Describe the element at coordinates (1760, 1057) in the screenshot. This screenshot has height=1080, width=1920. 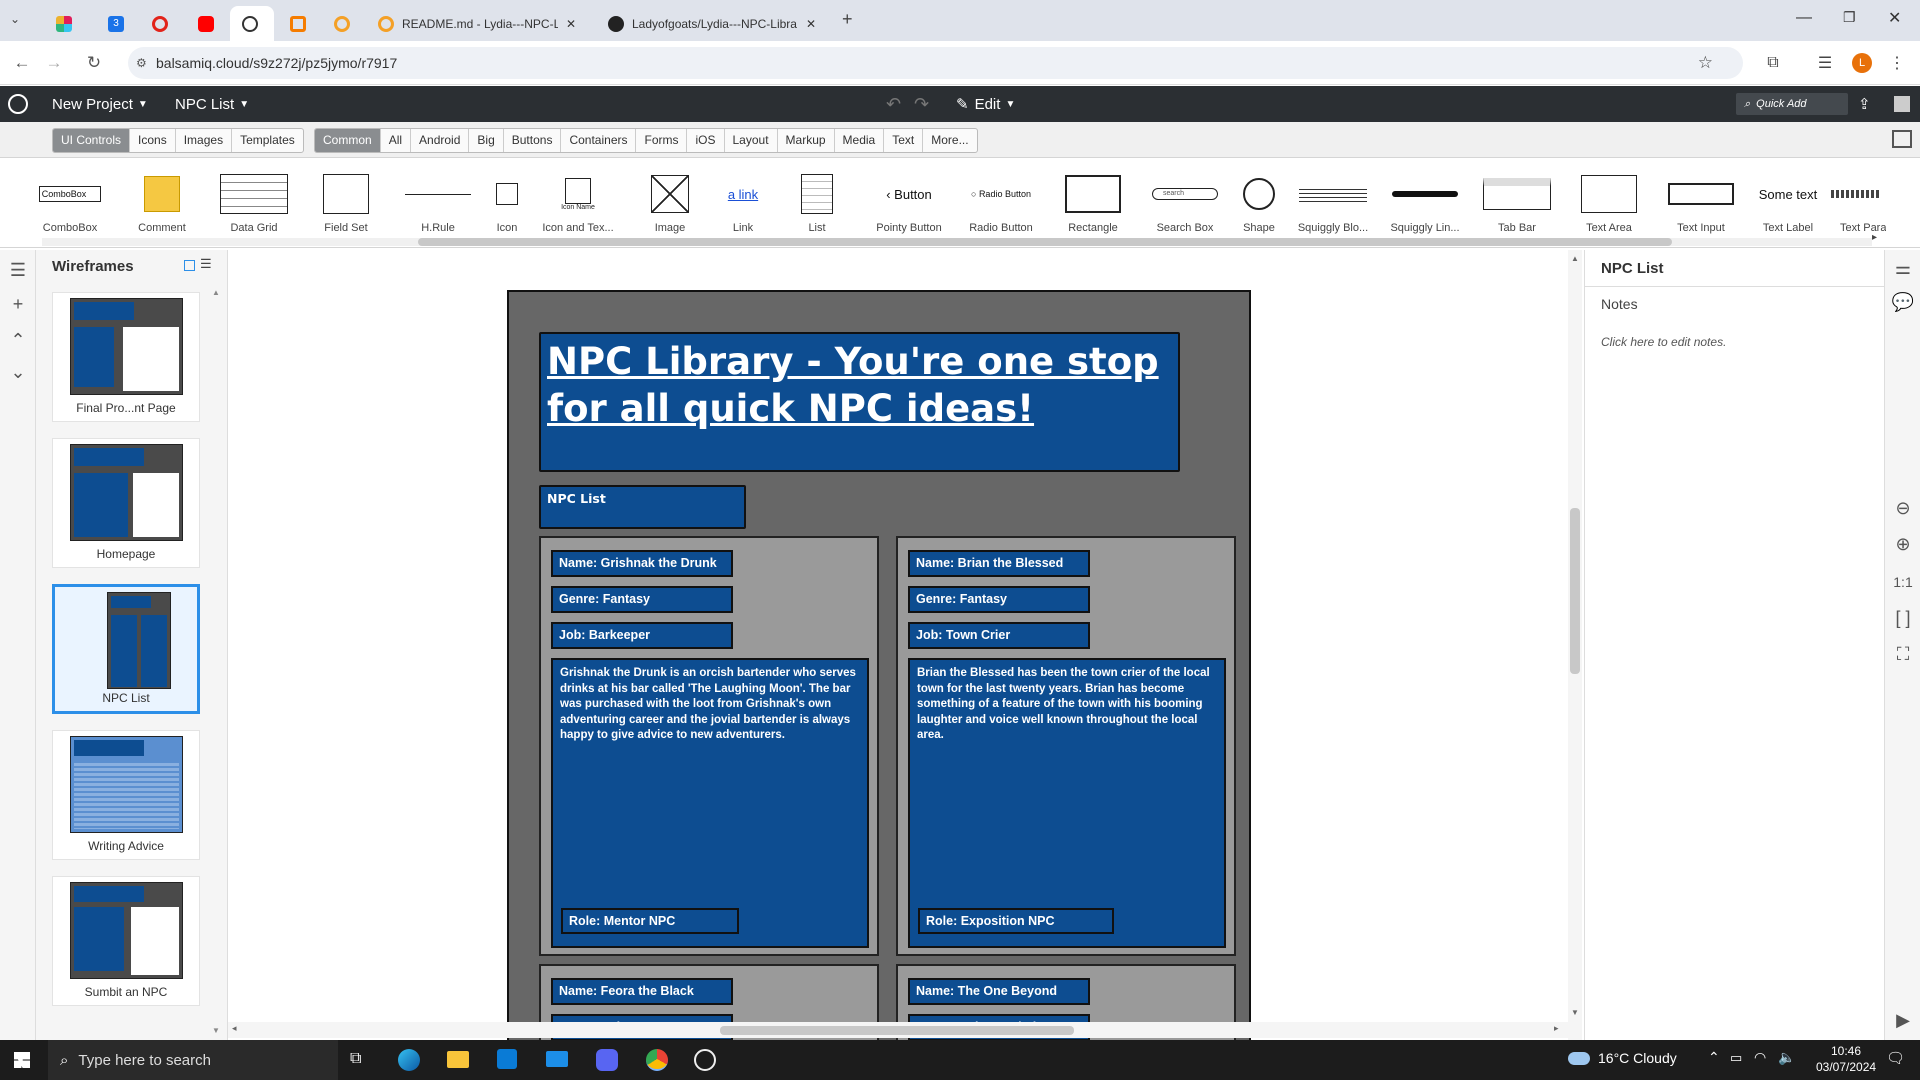
I see `wifi-icon: ◠` at that location.